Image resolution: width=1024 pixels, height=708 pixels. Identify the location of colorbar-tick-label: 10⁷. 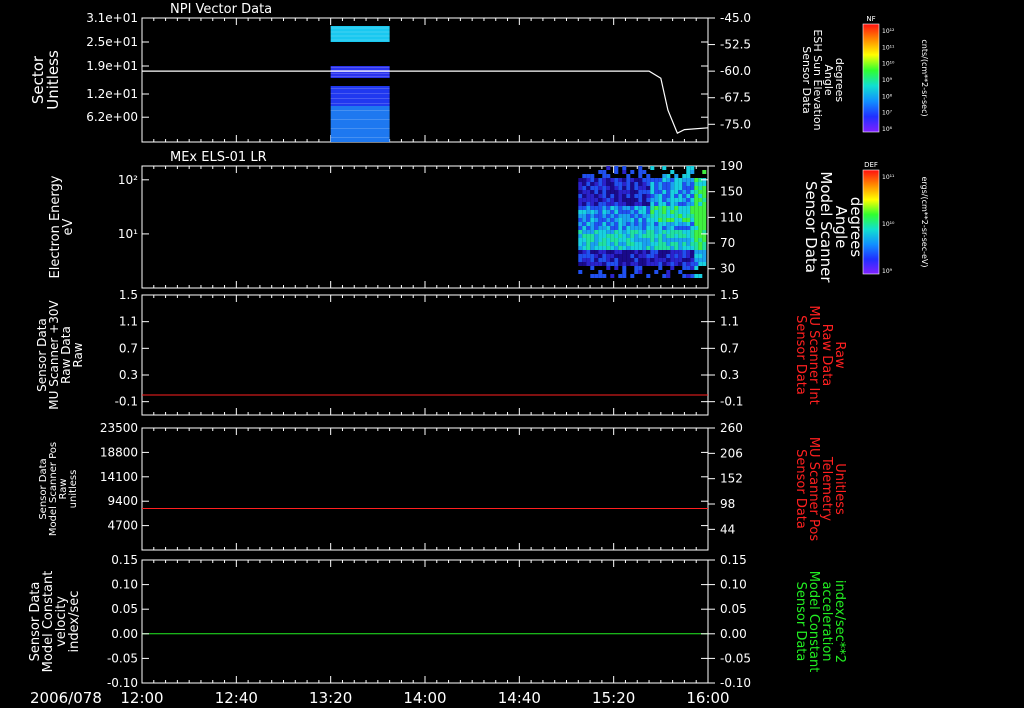
(887, 113).